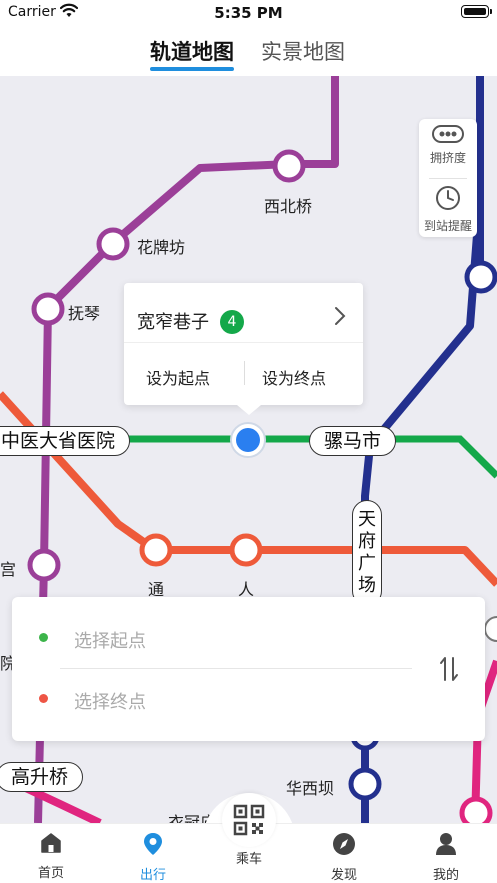  I want to click on nav-mine: 我的, so click(446, 857).